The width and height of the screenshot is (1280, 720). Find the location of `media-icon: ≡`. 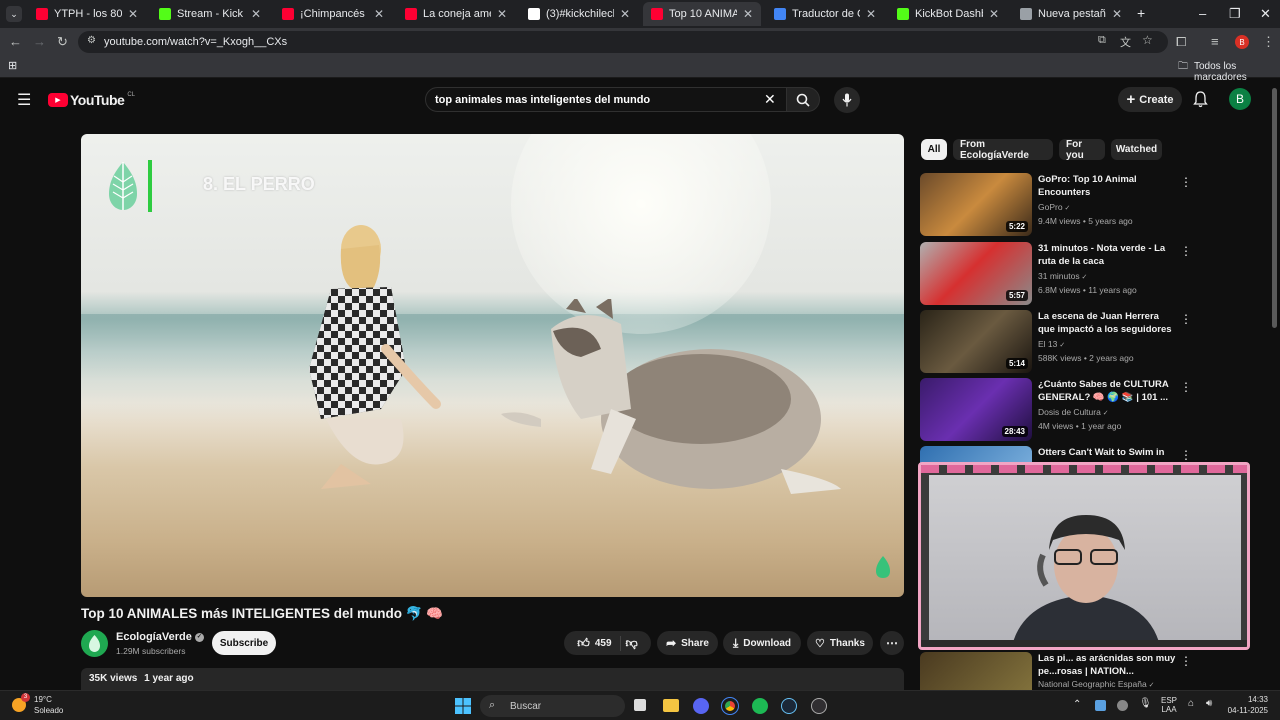

media-icon: ≡ is located at coordinates (1215, 41).